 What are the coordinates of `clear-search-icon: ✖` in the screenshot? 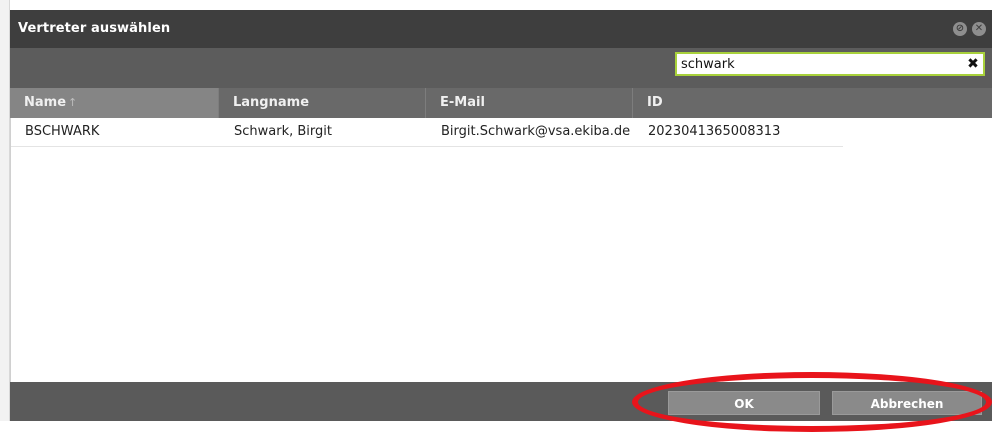 It's located at (973, 64).